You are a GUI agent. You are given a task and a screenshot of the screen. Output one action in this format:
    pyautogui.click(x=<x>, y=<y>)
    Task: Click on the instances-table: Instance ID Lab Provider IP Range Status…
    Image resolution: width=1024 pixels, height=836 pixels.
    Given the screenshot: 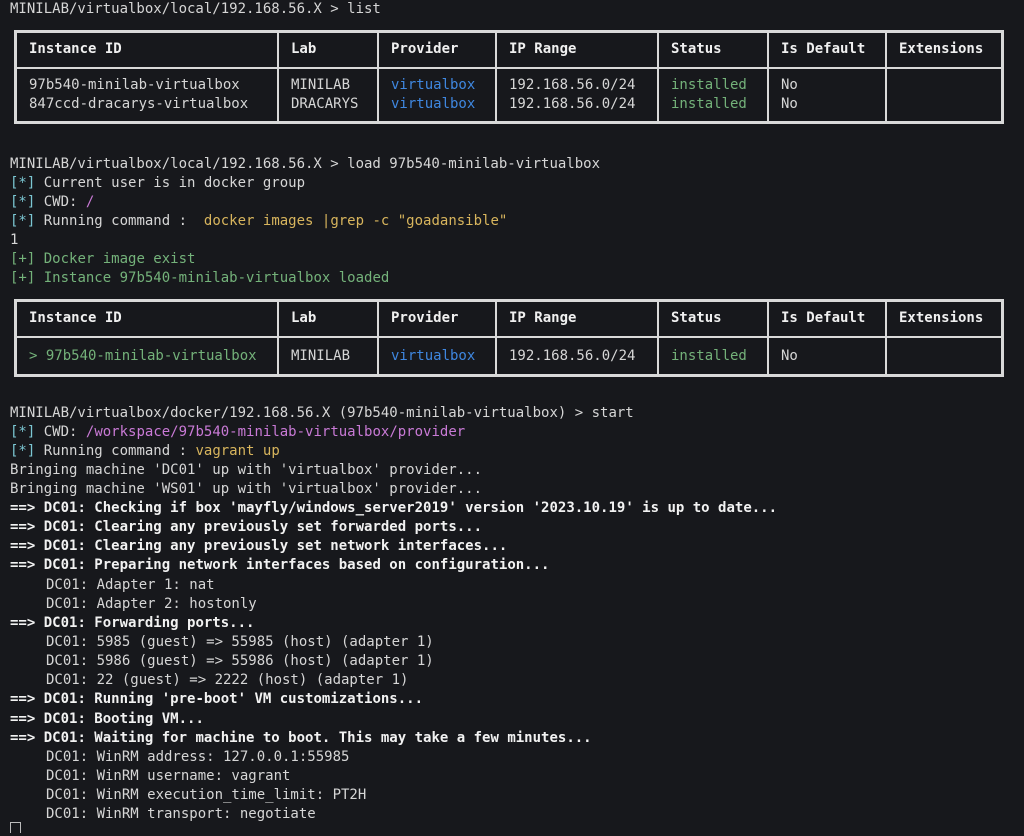 What is the action you would take?
    pyautogui.click(x=509, y=77)
    